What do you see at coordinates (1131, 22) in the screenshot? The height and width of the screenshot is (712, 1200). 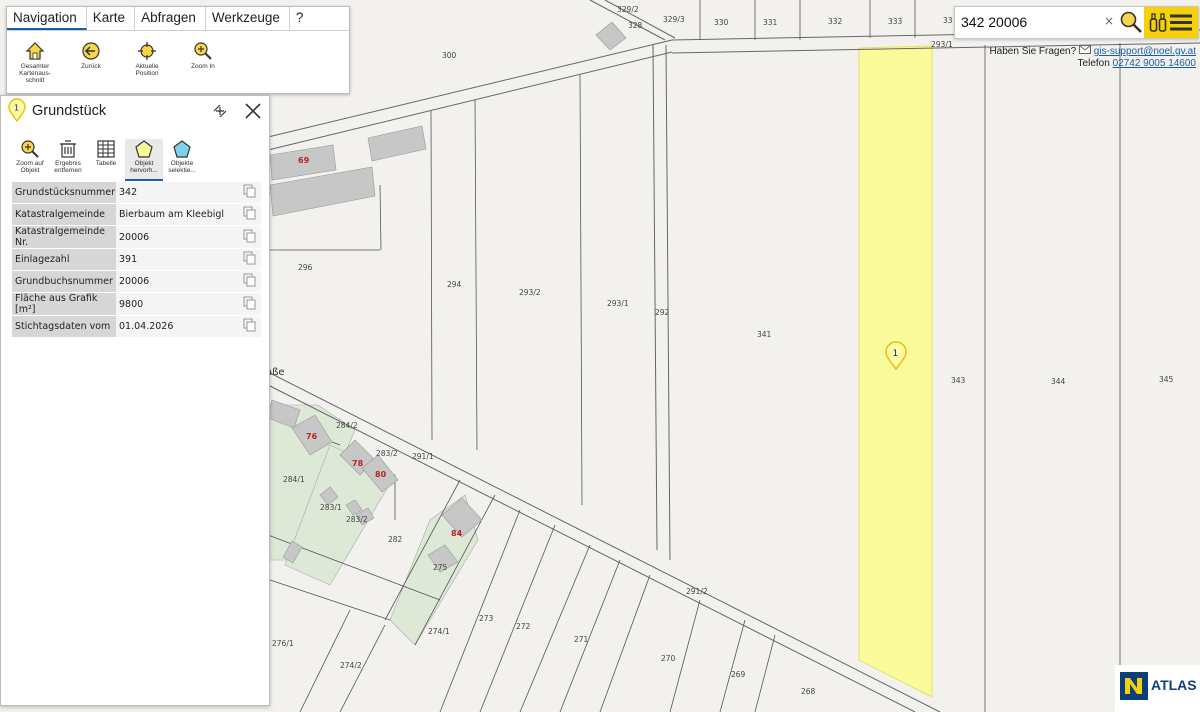 I see `search-icon` at bounding box center [1131, 22].